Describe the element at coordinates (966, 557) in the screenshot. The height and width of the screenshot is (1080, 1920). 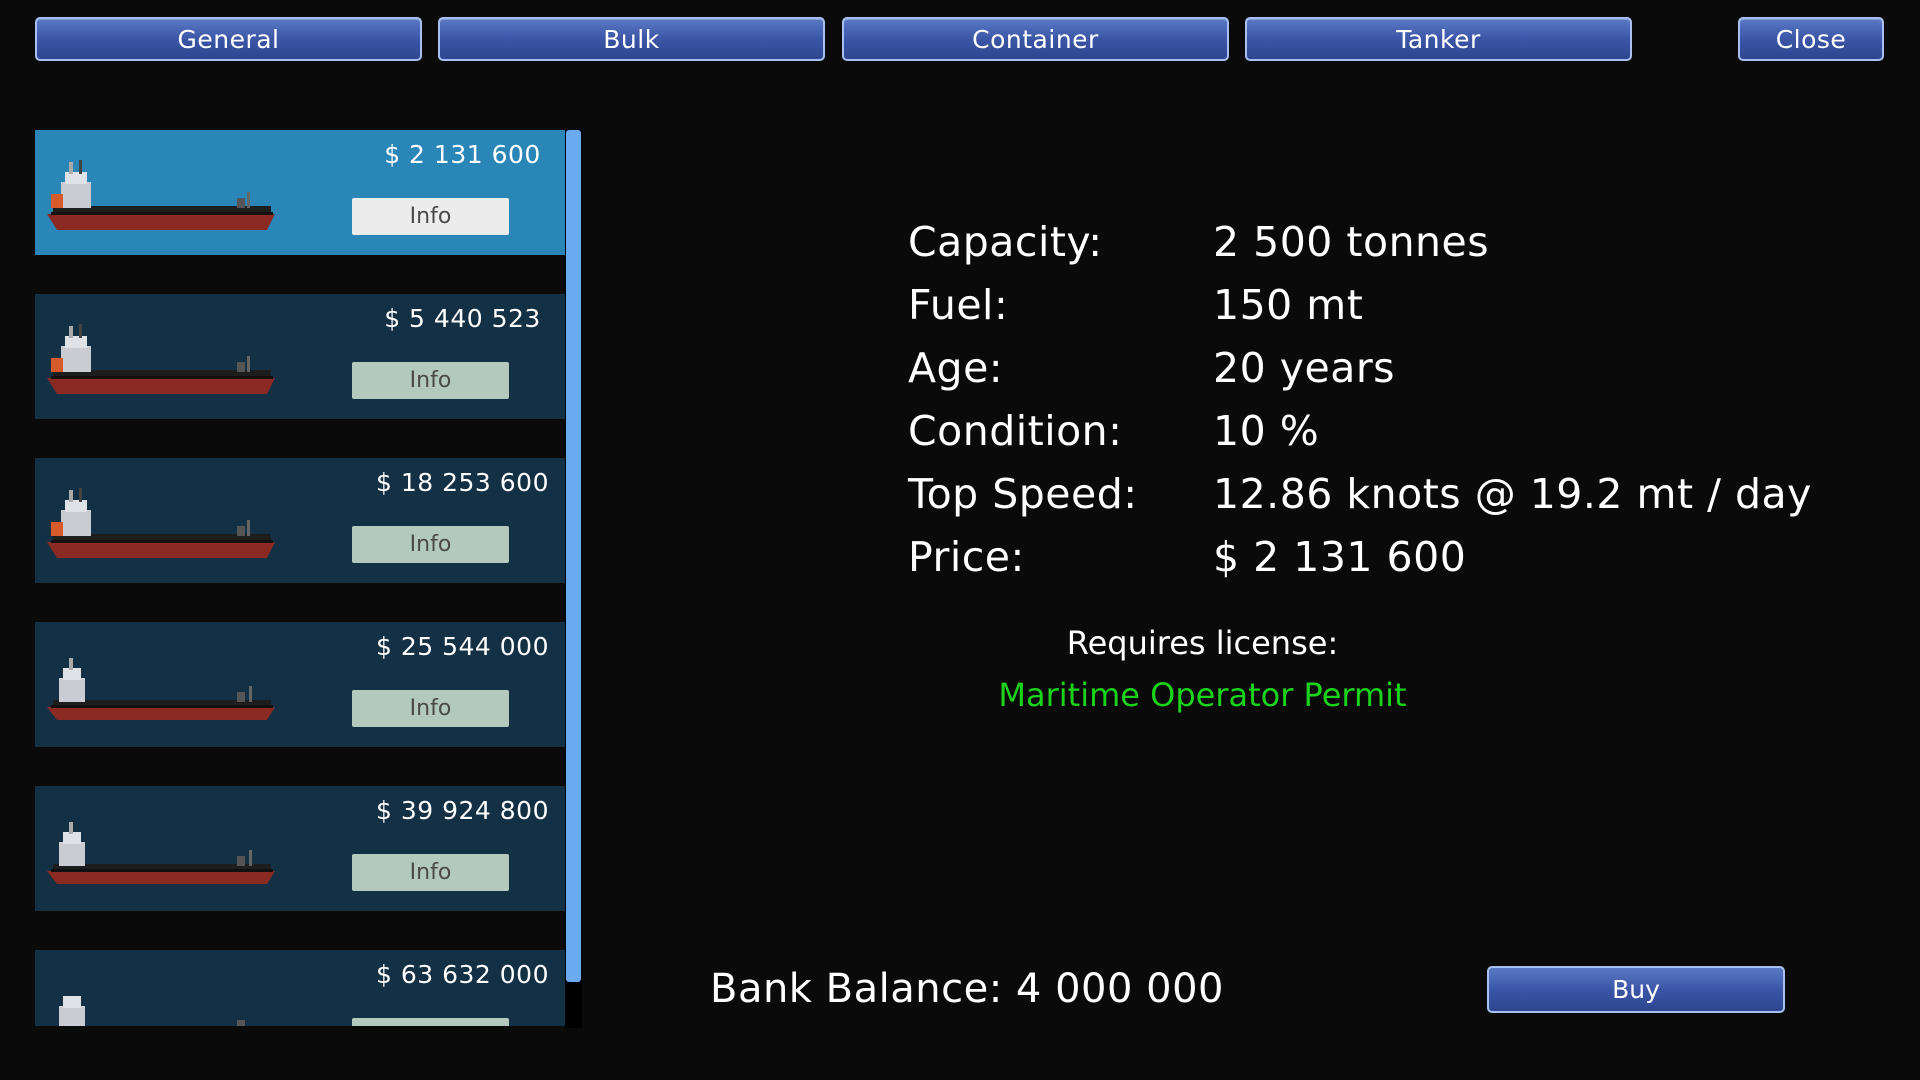
I see `price-label: Price:` at that location.